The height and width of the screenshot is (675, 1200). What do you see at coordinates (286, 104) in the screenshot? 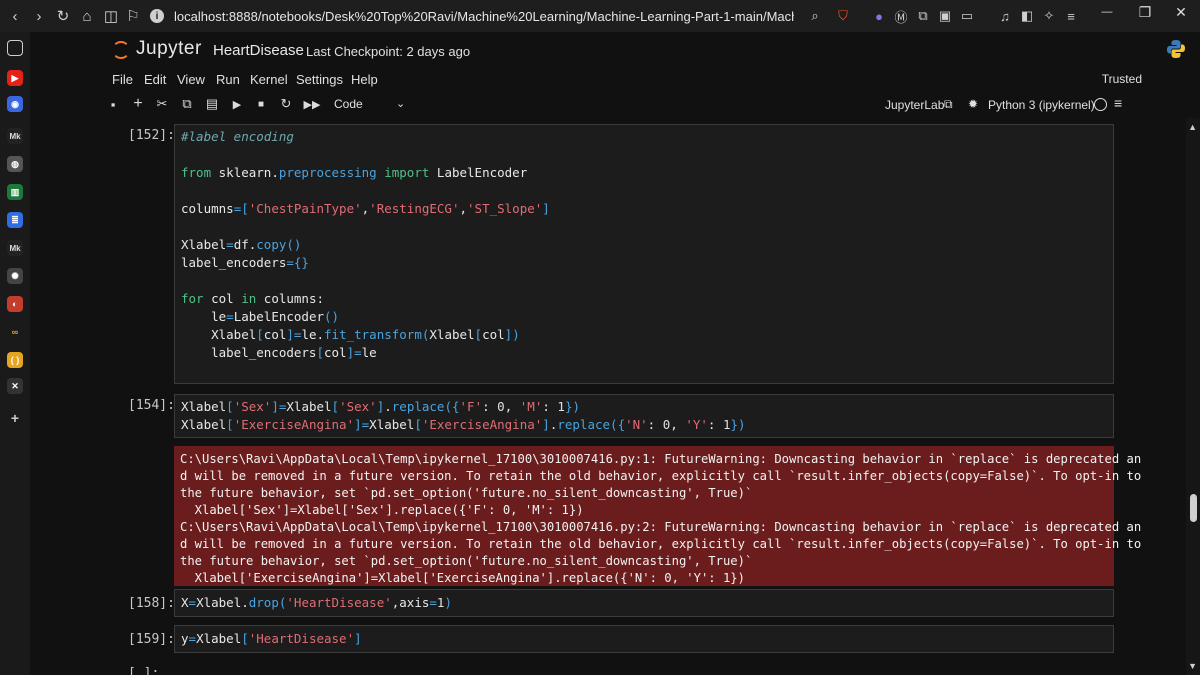
I see `restart-icon: ↻` at bounding box center [286, 104].